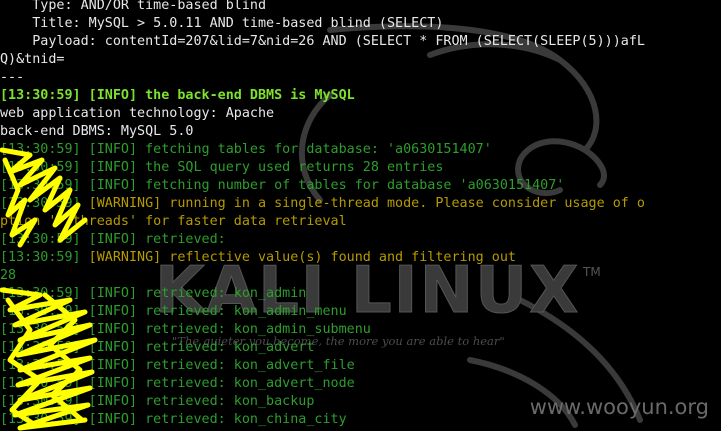 This screenshot has height=431, width=721. I want to click on line-text: 28, so click(8, 275).